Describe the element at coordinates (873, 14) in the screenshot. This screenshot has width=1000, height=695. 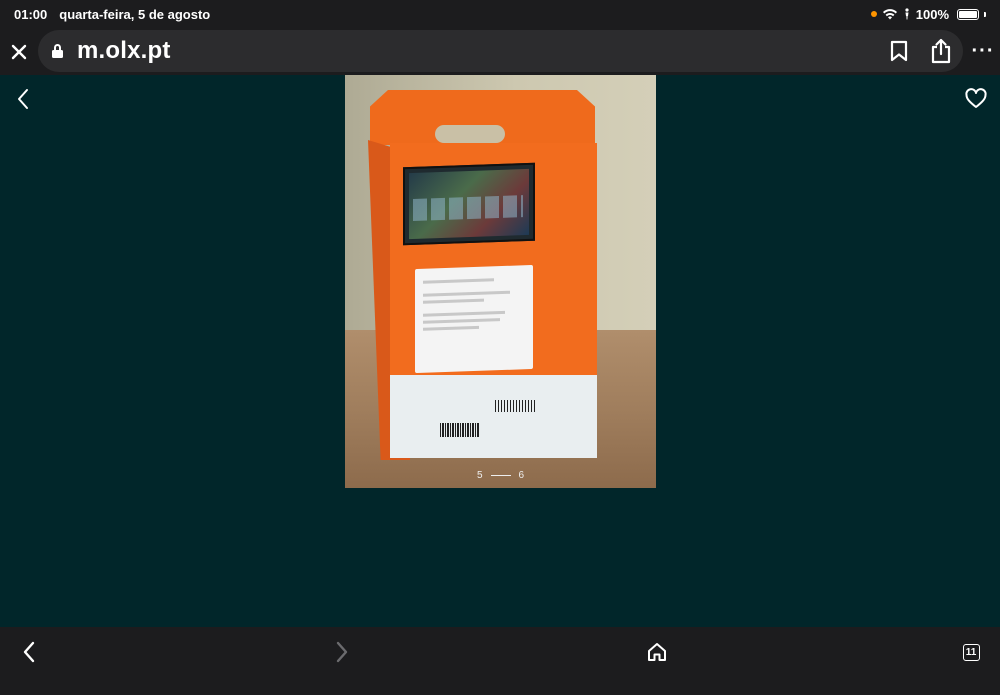
I see `recording-dot-icon` at that location.